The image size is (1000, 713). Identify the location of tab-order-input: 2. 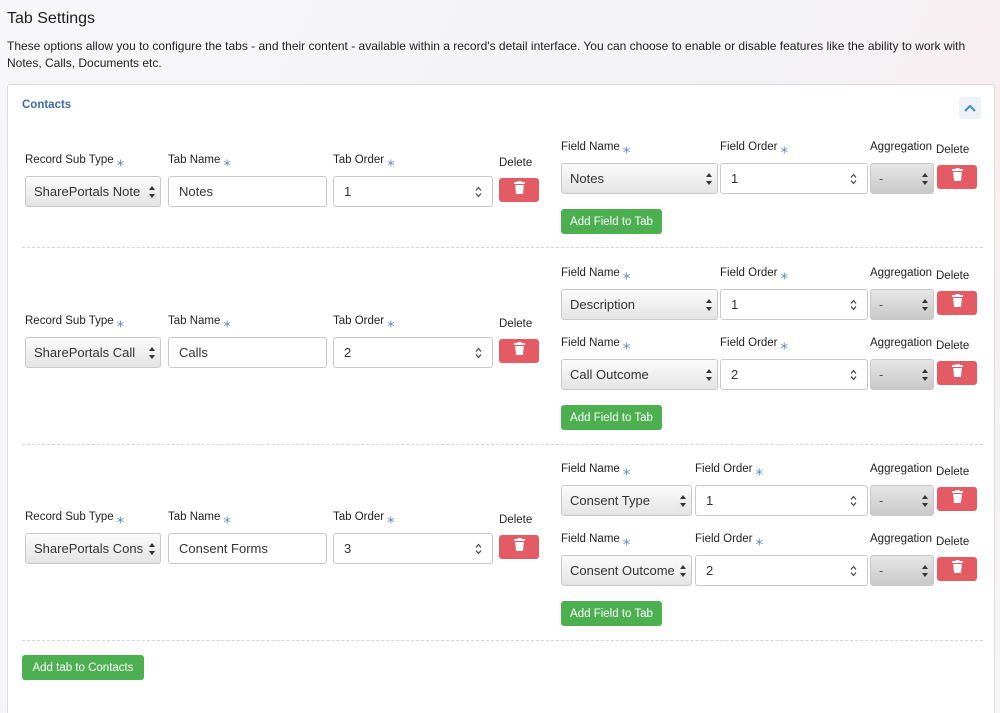
(413, 352).